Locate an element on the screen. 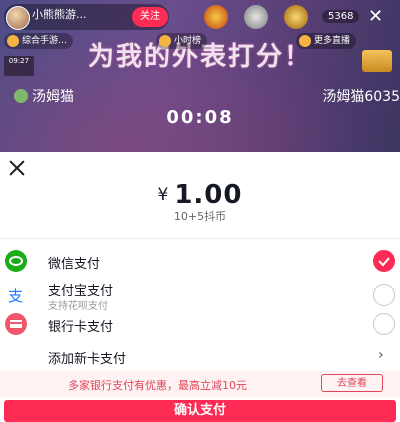  pk-left-side: 汤姆猫 is located at coordinates (44, 96).